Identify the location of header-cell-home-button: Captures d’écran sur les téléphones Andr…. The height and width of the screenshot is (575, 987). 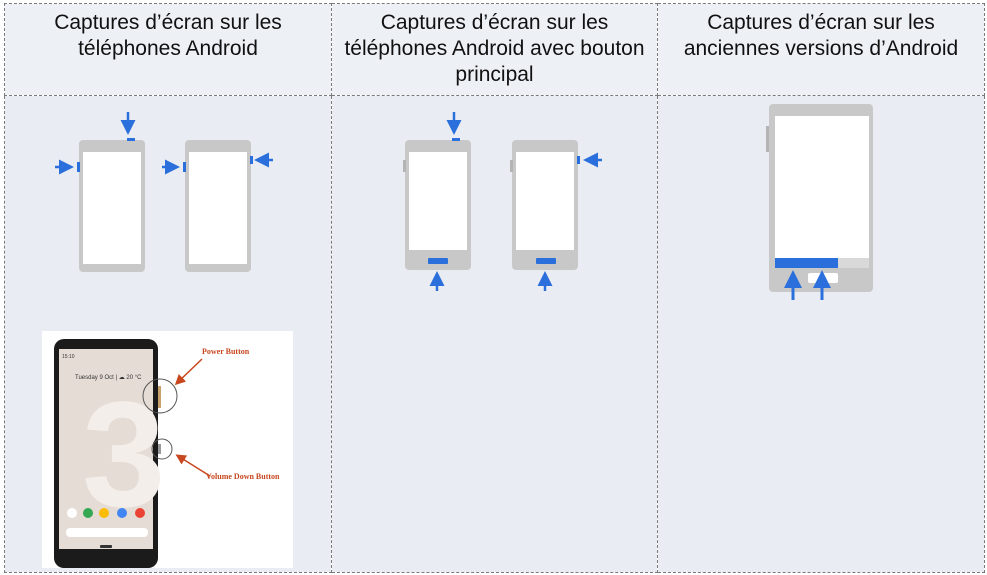
(494, 49).